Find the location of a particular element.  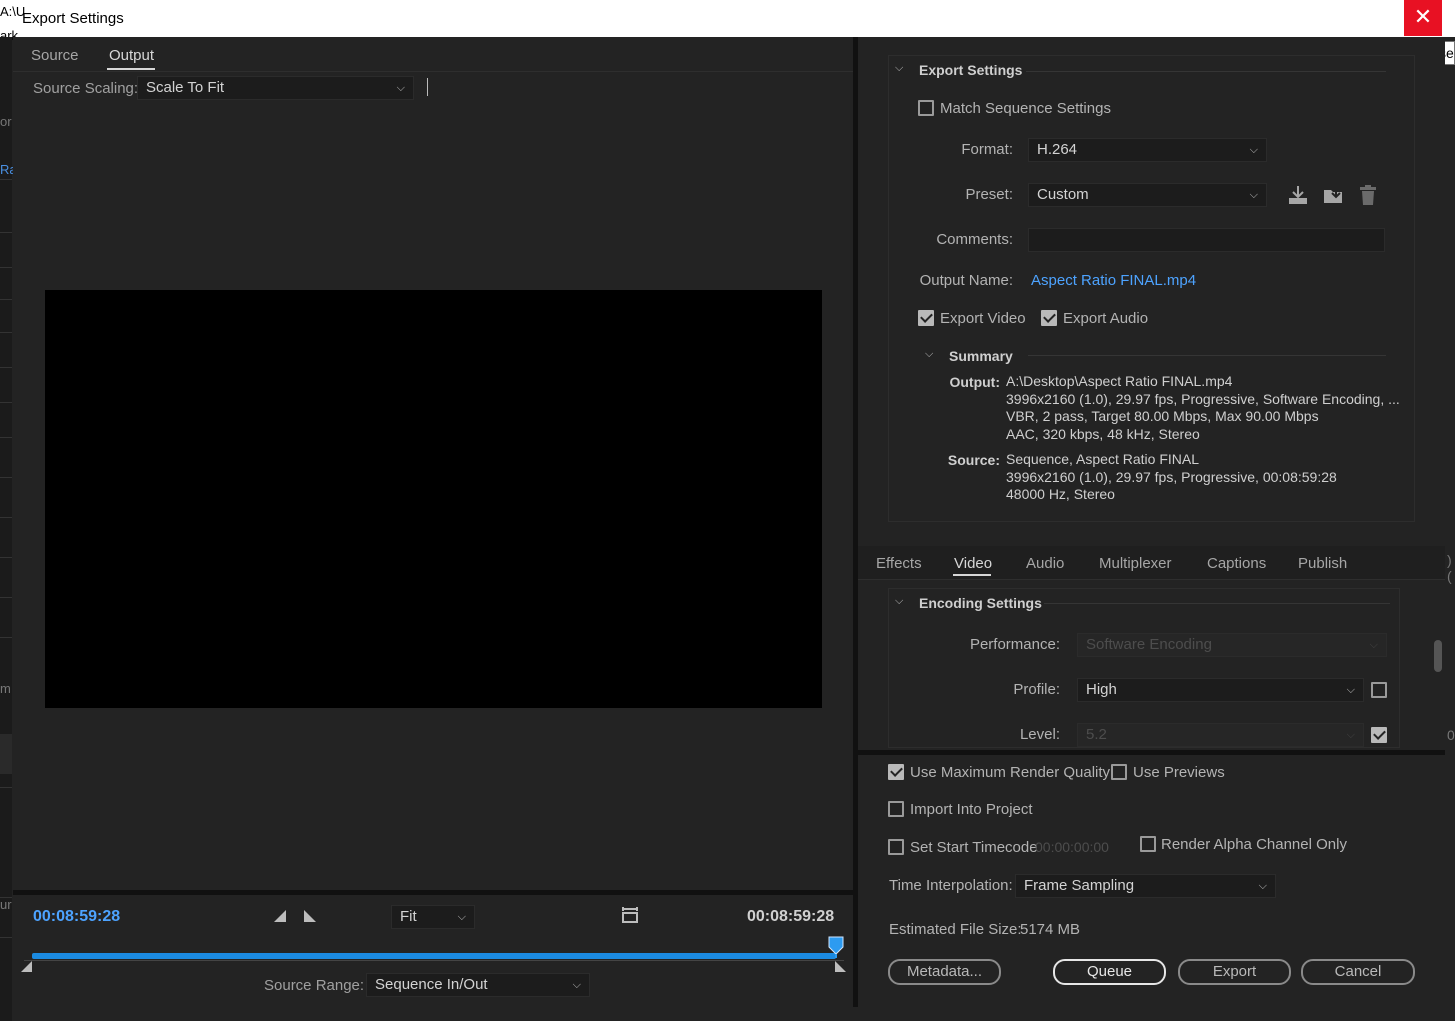

export-video-checkbox is located at coordinates (926, 319).